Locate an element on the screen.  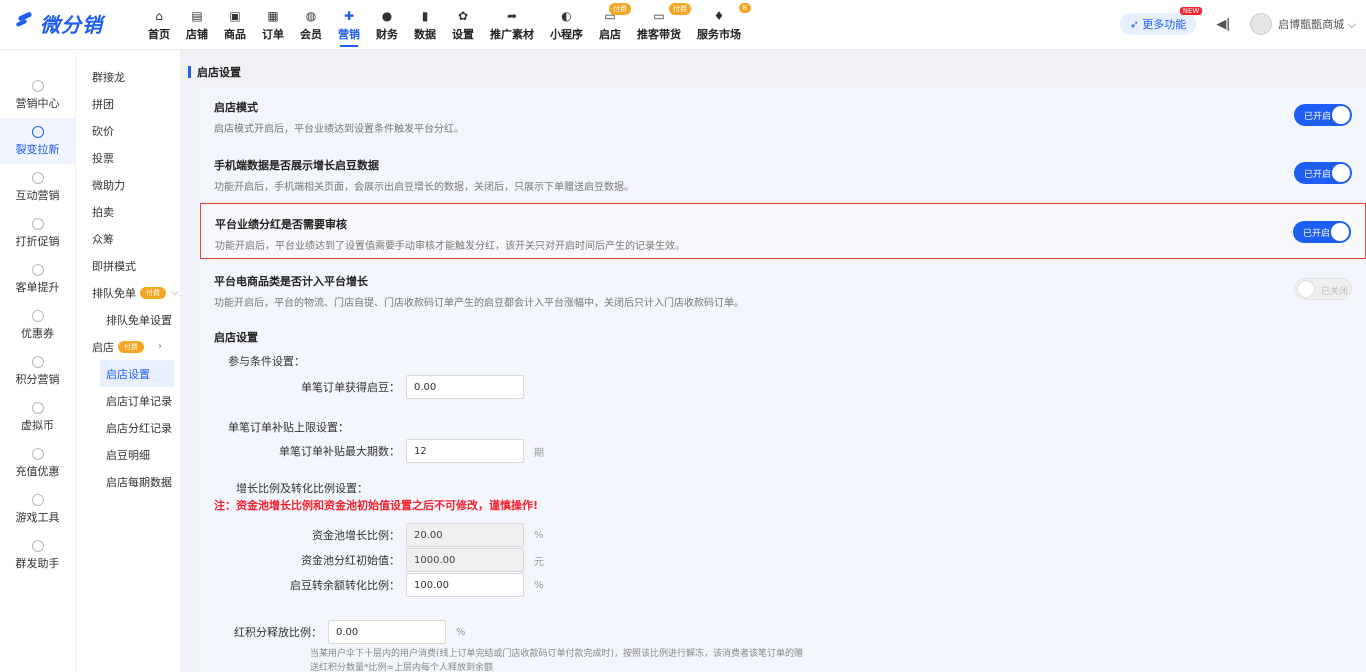
page-title: 启店设置 is located at coordinates (777, 72).